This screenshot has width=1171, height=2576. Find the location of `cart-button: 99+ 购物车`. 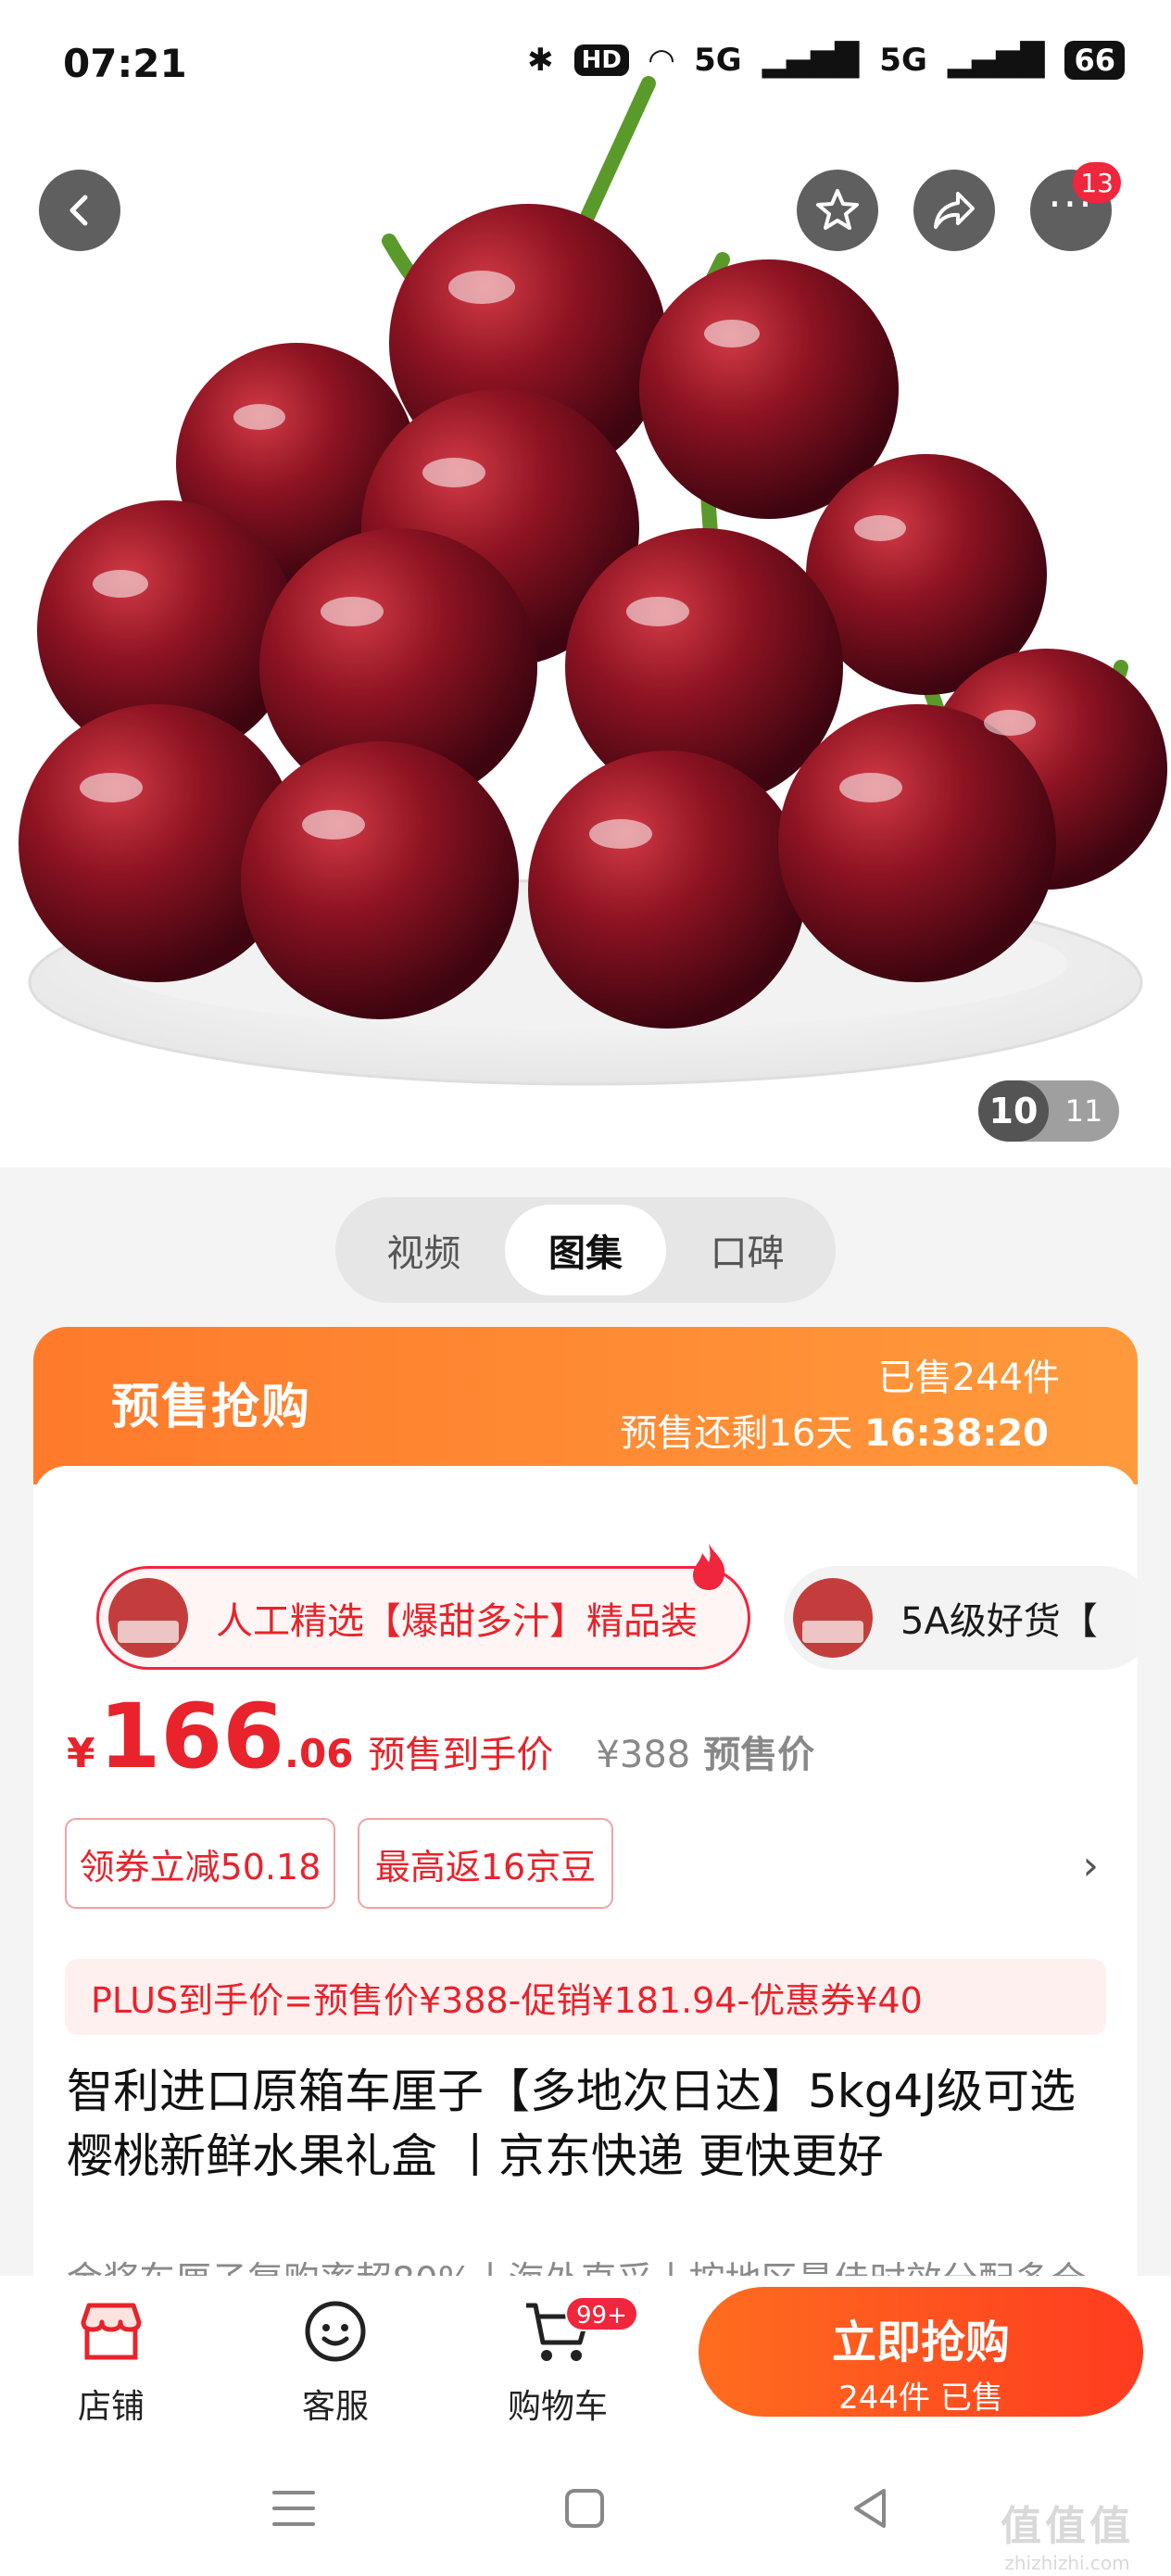

cart-button: 99+ 购物车 is located at coordinates (565, 2360).